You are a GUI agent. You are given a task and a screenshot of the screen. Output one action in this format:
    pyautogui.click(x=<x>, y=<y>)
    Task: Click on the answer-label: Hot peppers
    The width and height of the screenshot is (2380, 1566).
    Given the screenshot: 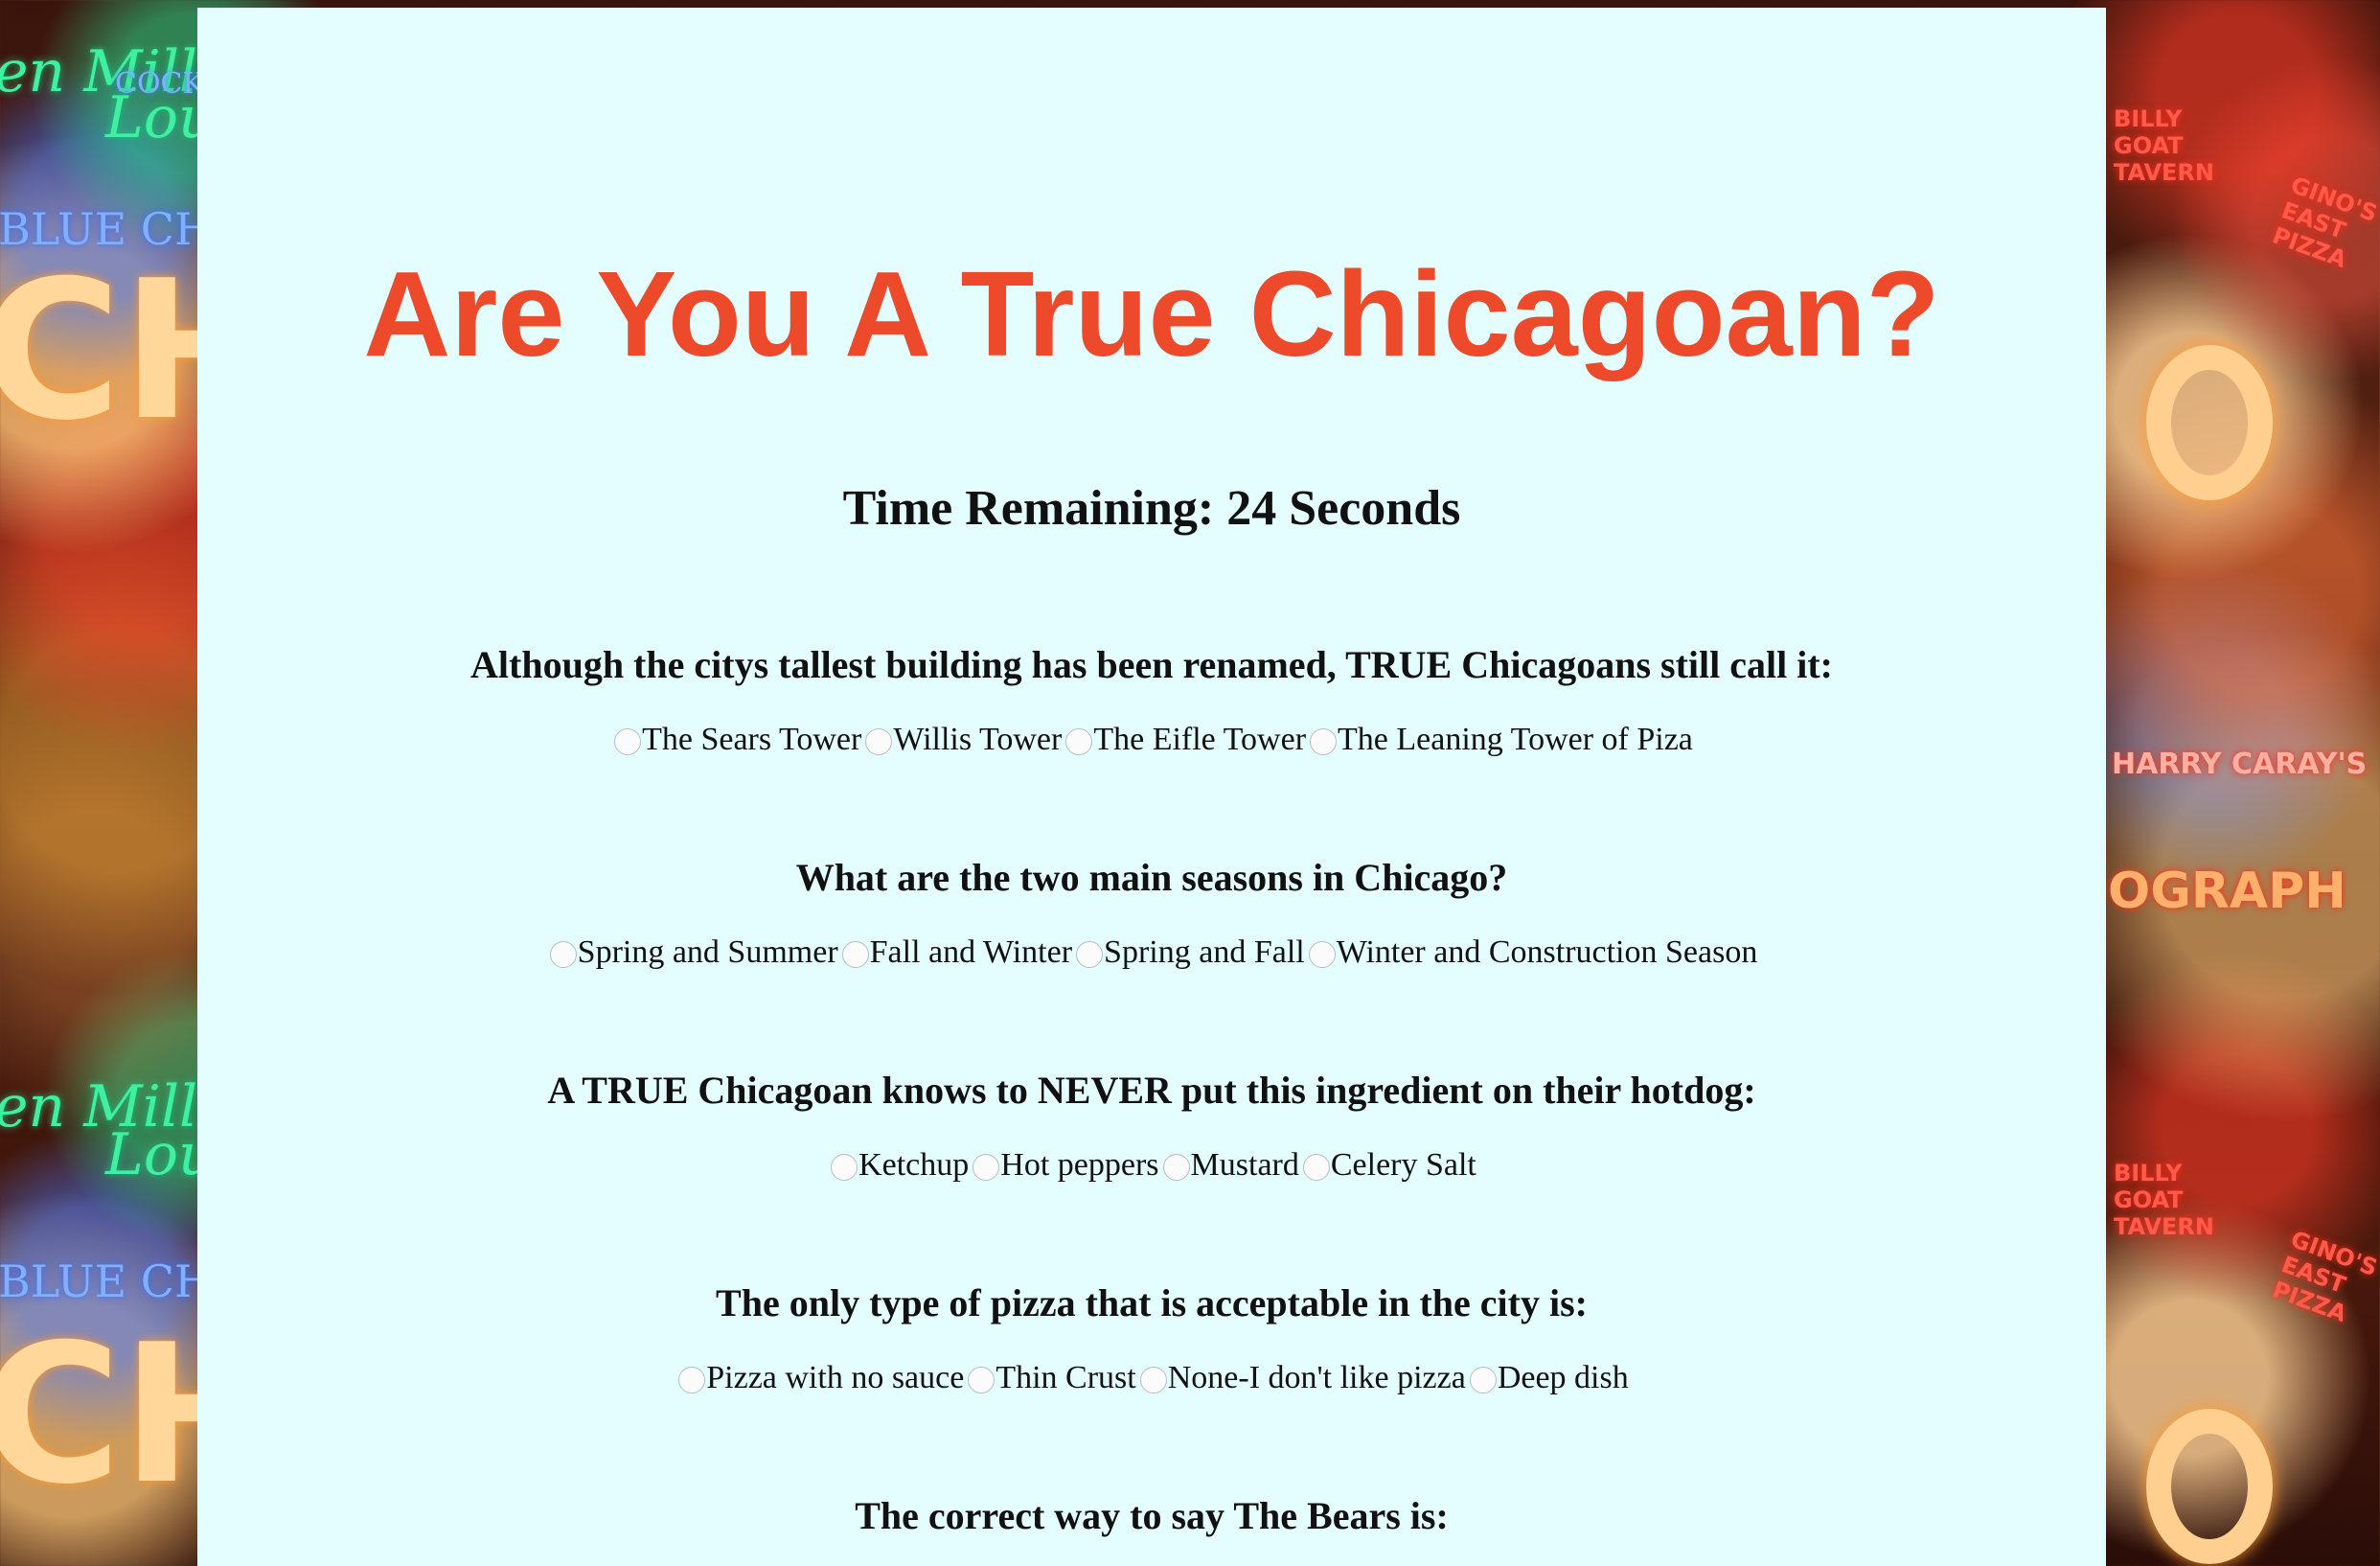 What is the action you would take?
    pyautogui.click(x=1079, y=1165)
    